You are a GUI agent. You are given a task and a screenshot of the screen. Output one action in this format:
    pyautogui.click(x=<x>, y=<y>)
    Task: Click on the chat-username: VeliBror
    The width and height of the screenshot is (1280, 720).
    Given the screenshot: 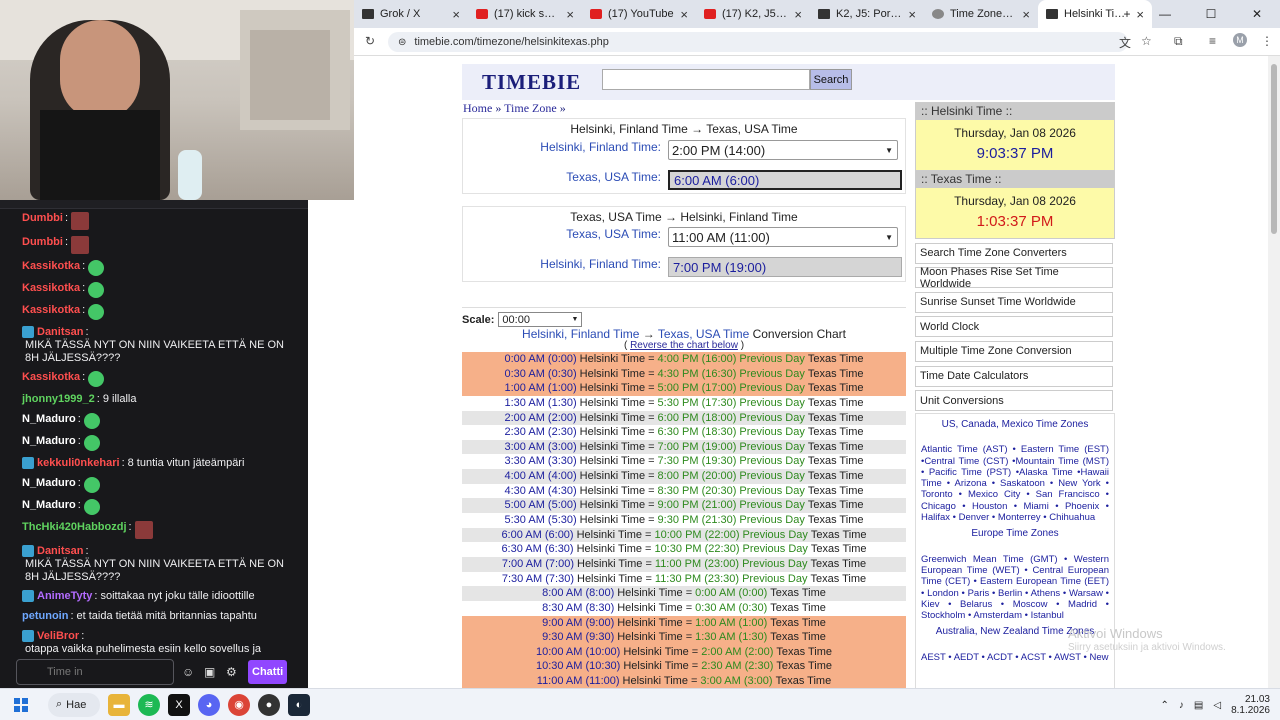 What is the action you would take?
    pyautogui.click(x=58, y=636)
    